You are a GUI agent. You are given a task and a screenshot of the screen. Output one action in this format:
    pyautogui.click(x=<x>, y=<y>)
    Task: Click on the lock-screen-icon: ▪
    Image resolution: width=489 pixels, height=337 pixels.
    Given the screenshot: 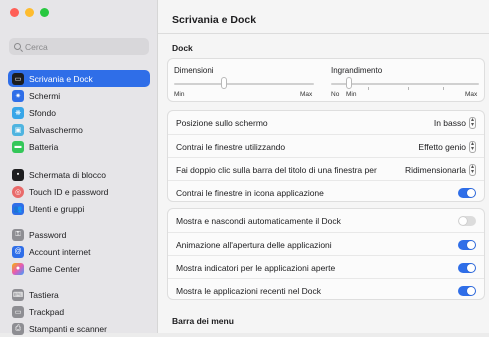 What is the action you would take?
    pyautogui.click(x=18, y=174)
    